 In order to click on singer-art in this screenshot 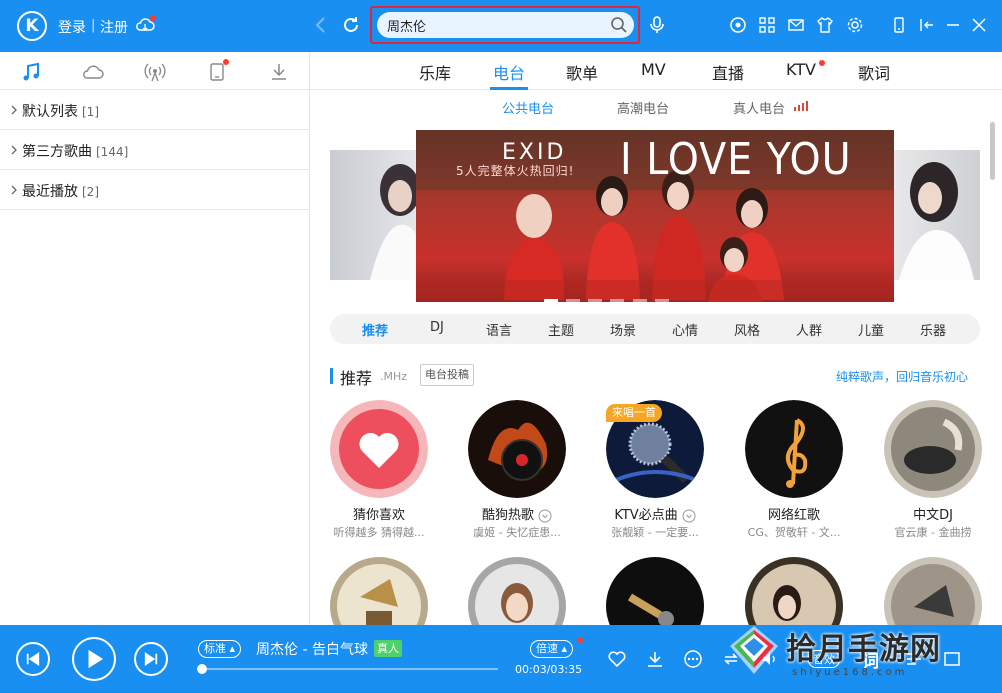, I will do `click(794, 594)`.